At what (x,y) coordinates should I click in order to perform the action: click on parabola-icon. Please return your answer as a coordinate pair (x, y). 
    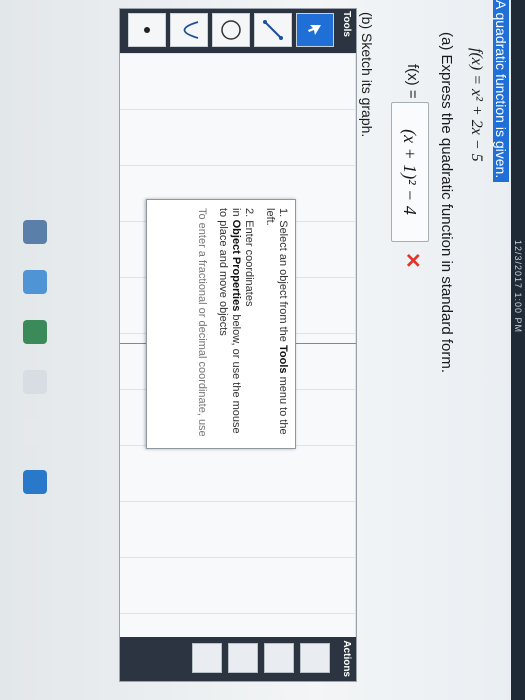
    Looking at the image, I should click on (191, 30).